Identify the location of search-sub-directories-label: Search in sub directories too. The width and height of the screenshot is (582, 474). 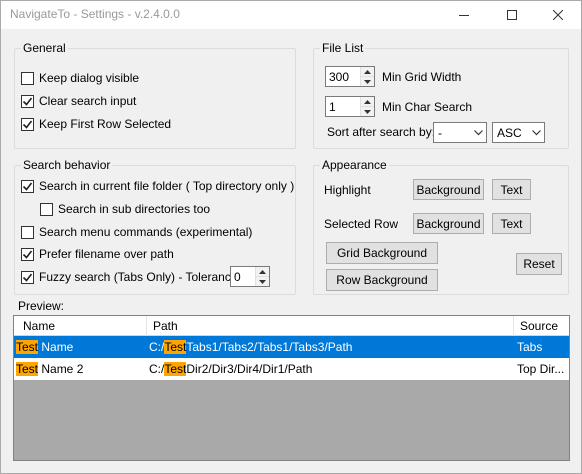
(134, 209).